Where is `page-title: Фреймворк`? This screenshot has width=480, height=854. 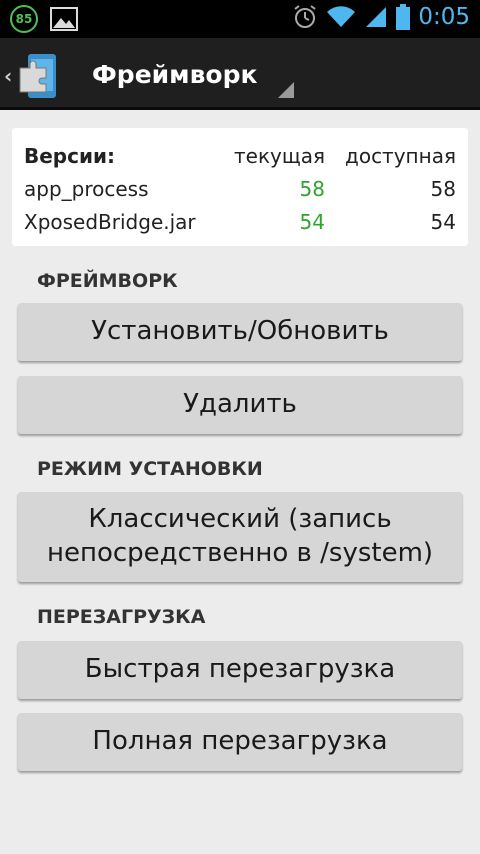 page-title: Фреймворк is located at coordinates (174, 74).